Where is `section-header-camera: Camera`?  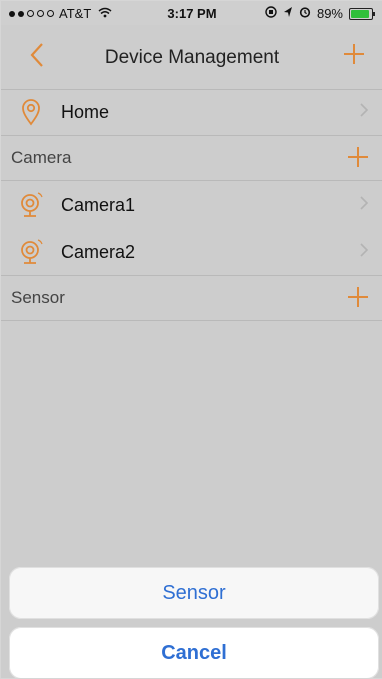 section-header-camera: Camera is located at coordinates (191, 158).